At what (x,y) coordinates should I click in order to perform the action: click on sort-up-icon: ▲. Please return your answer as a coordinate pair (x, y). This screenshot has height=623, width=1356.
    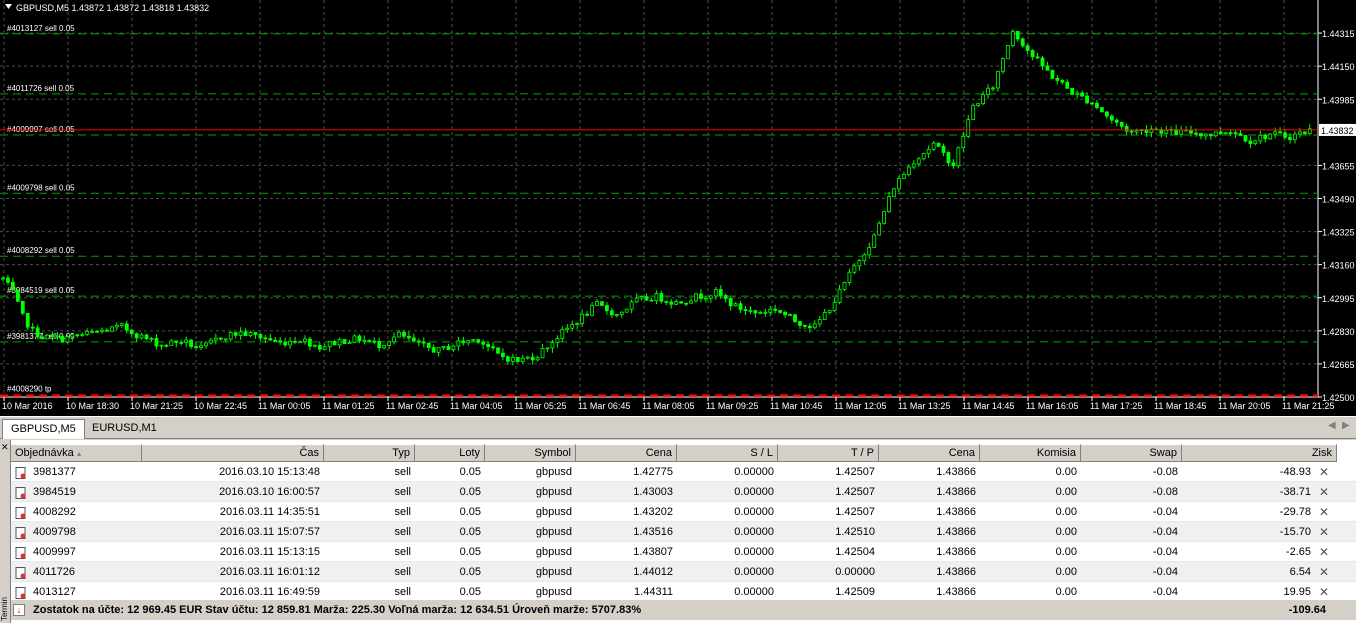
    Looking at the image, I should click on (78, 454).